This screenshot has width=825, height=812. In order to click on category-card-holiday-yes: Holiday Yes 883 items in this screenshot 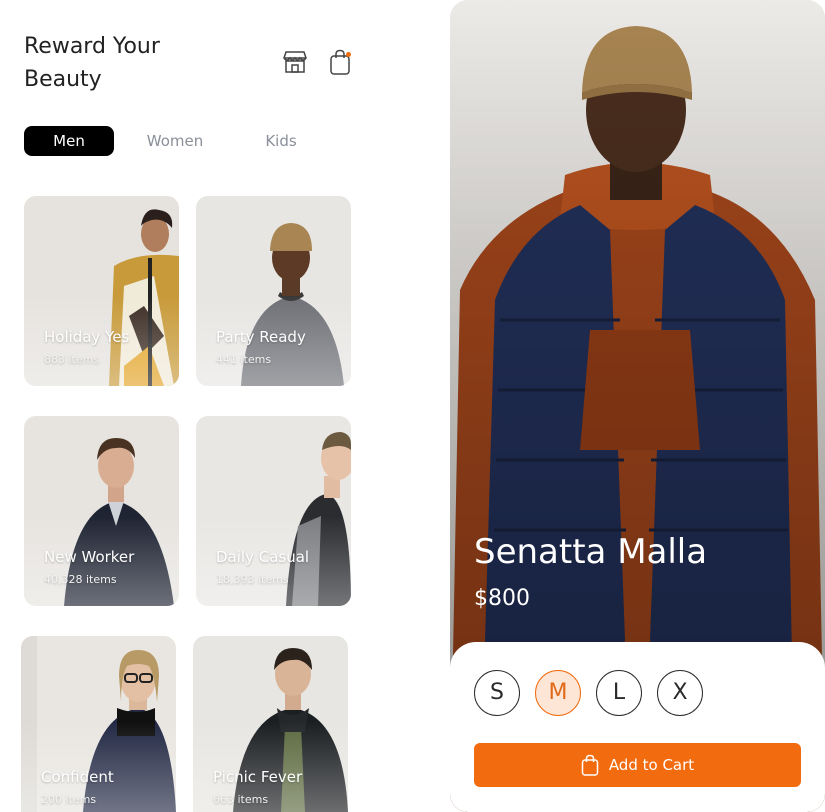, I will do `click(101, 291)`.